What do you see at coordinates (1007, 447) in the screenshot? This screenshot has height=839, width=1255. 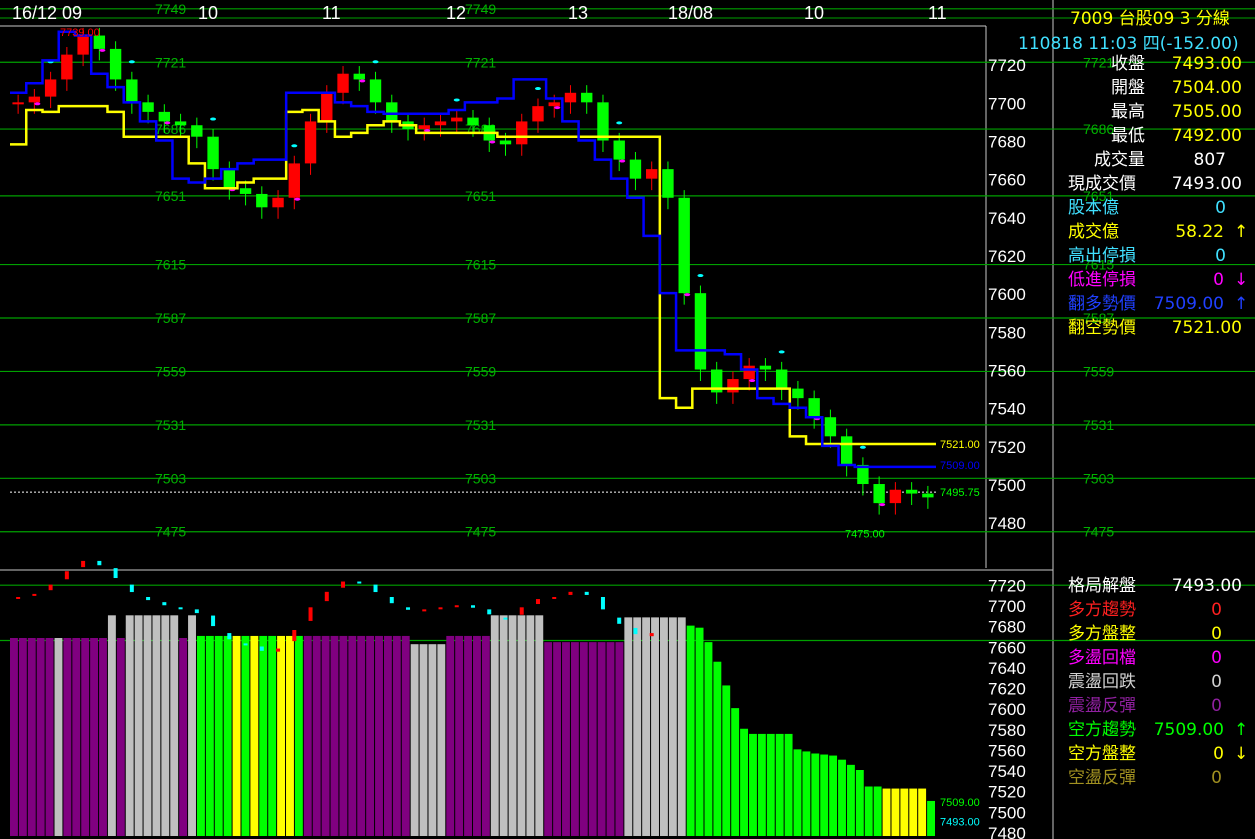 I see `y-tick-label: 7520` at bounding box center [1007, 447].